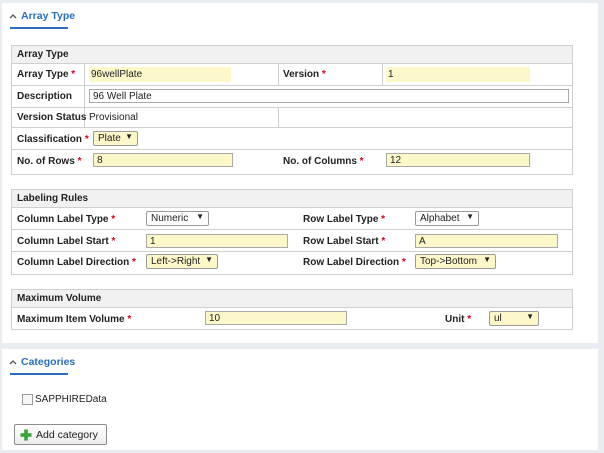 This screenshot has width=604, height=453. I want to click on column-label-start-input, so click(217, 241).